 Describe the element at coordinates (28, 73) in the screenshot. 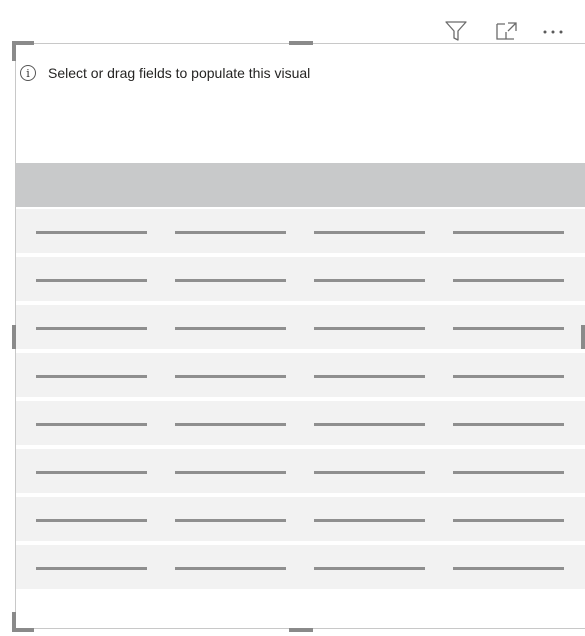

I see `info-icon: i` at that location.